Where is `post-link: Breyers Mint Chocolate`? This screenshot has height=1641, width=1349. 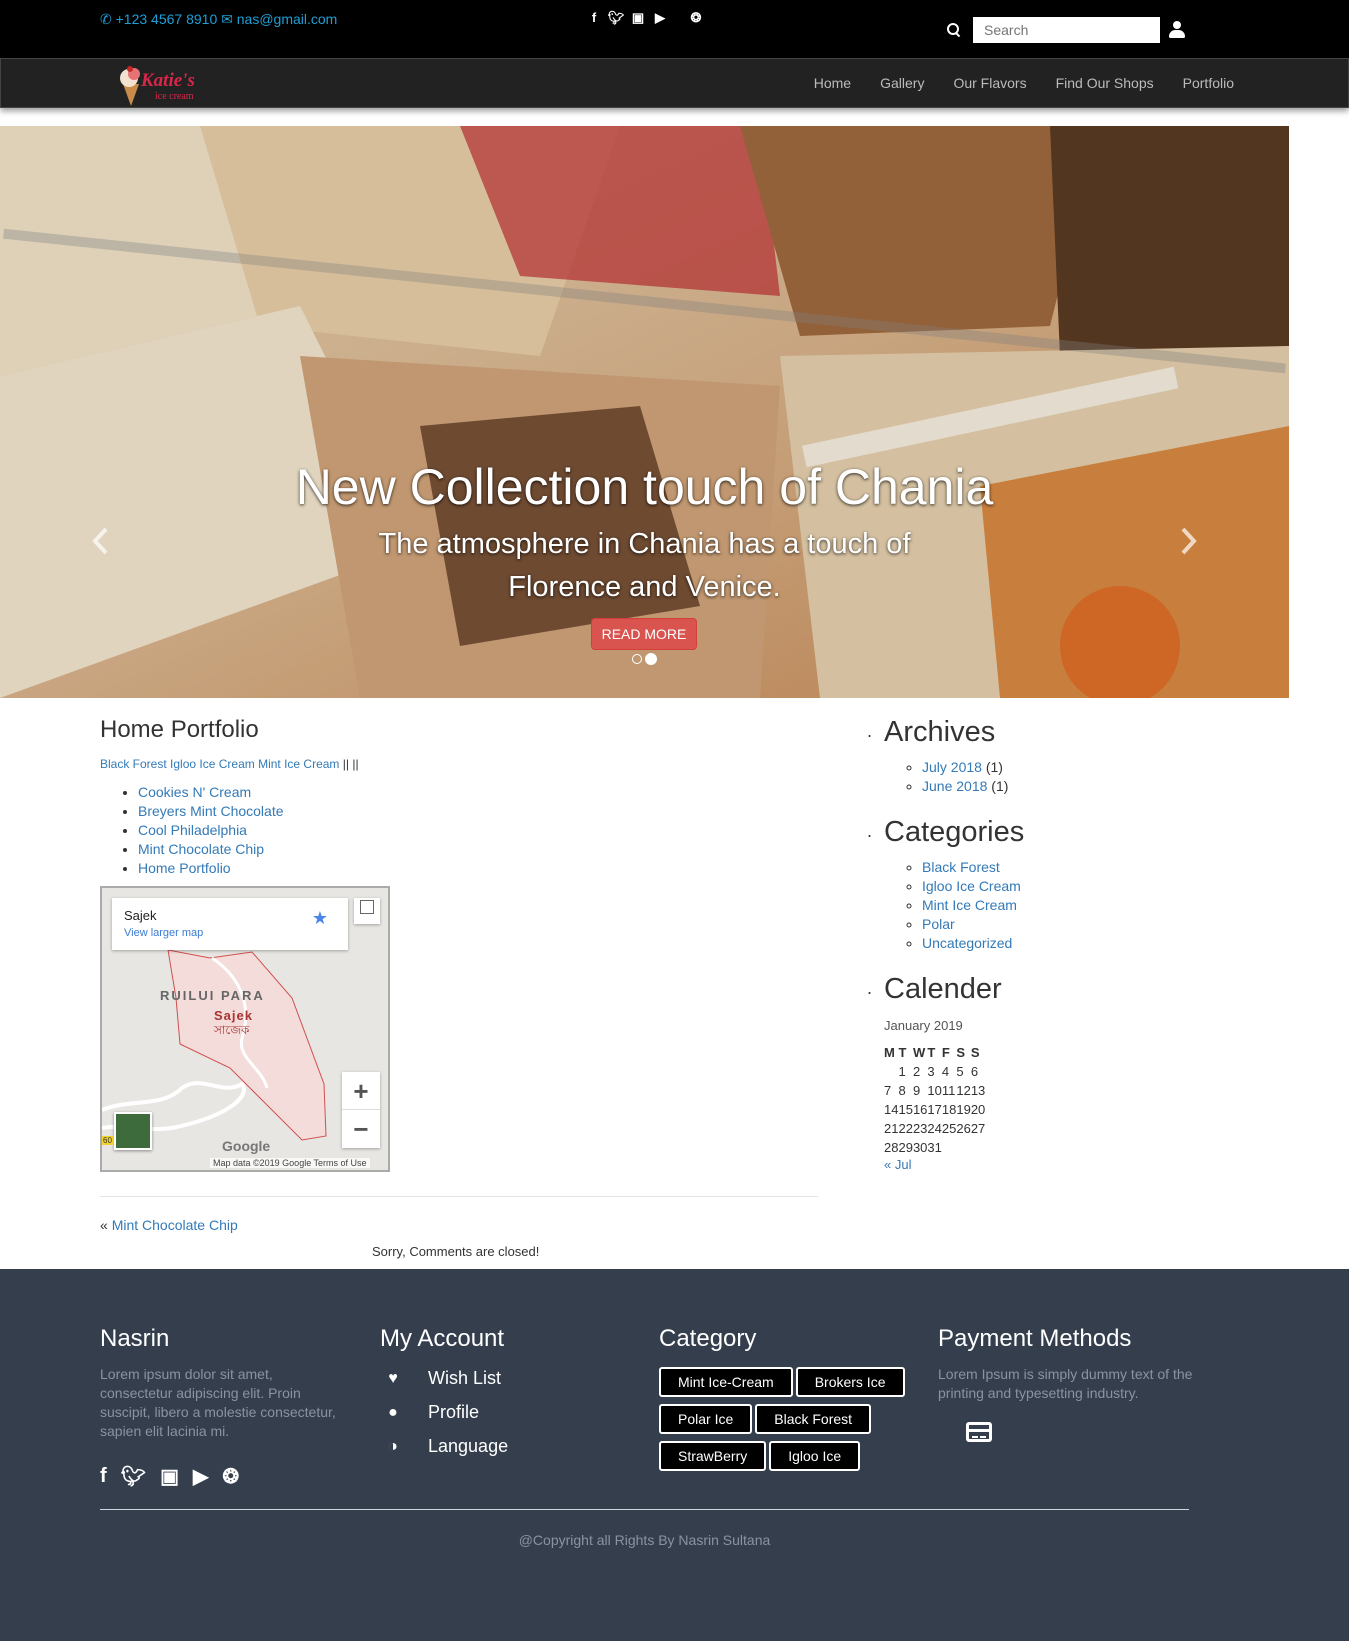
post-link: Breyers Mint Chocolate is located at coordinates (211, 811).